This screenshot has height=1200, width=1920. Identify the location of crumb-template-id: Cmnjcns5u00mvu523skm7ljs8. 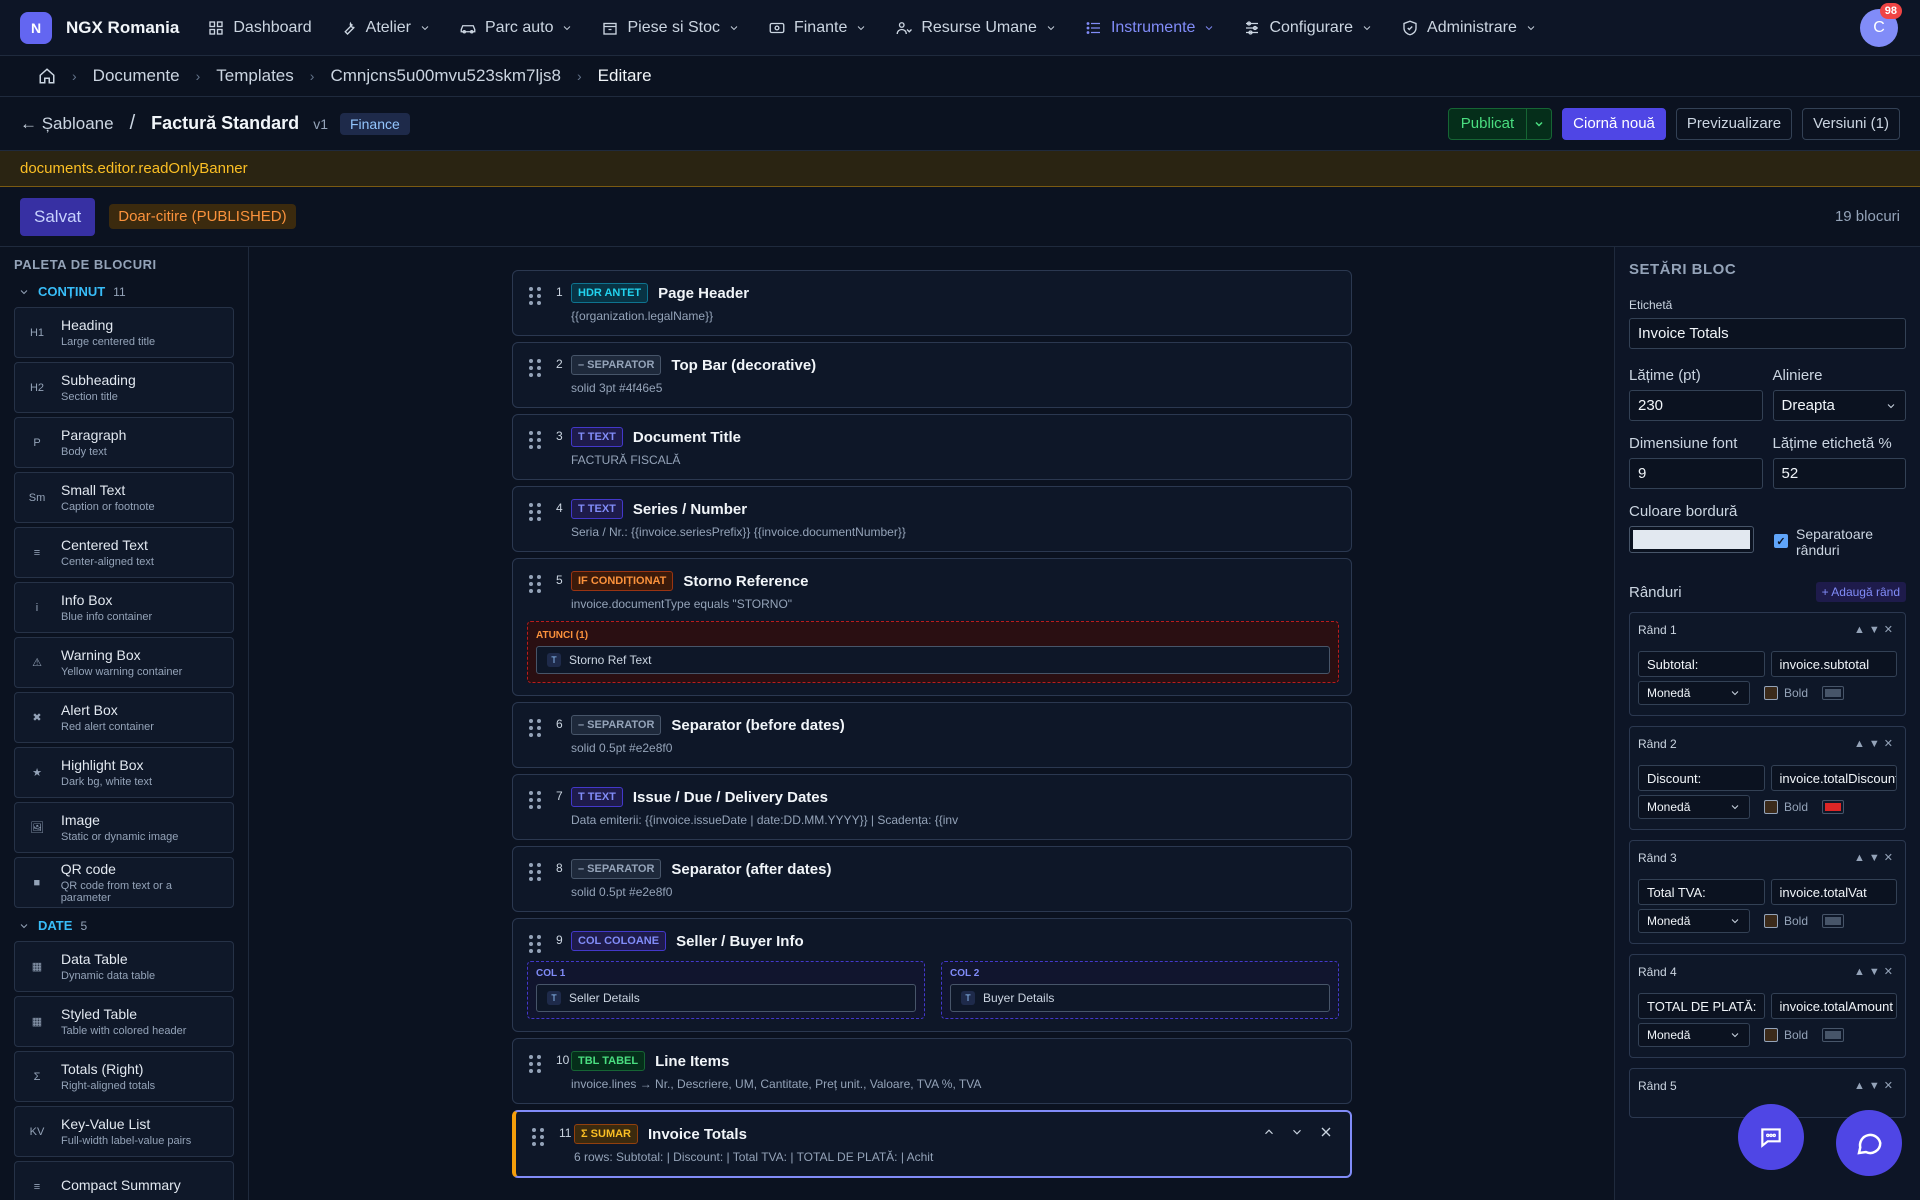
(445, 76).